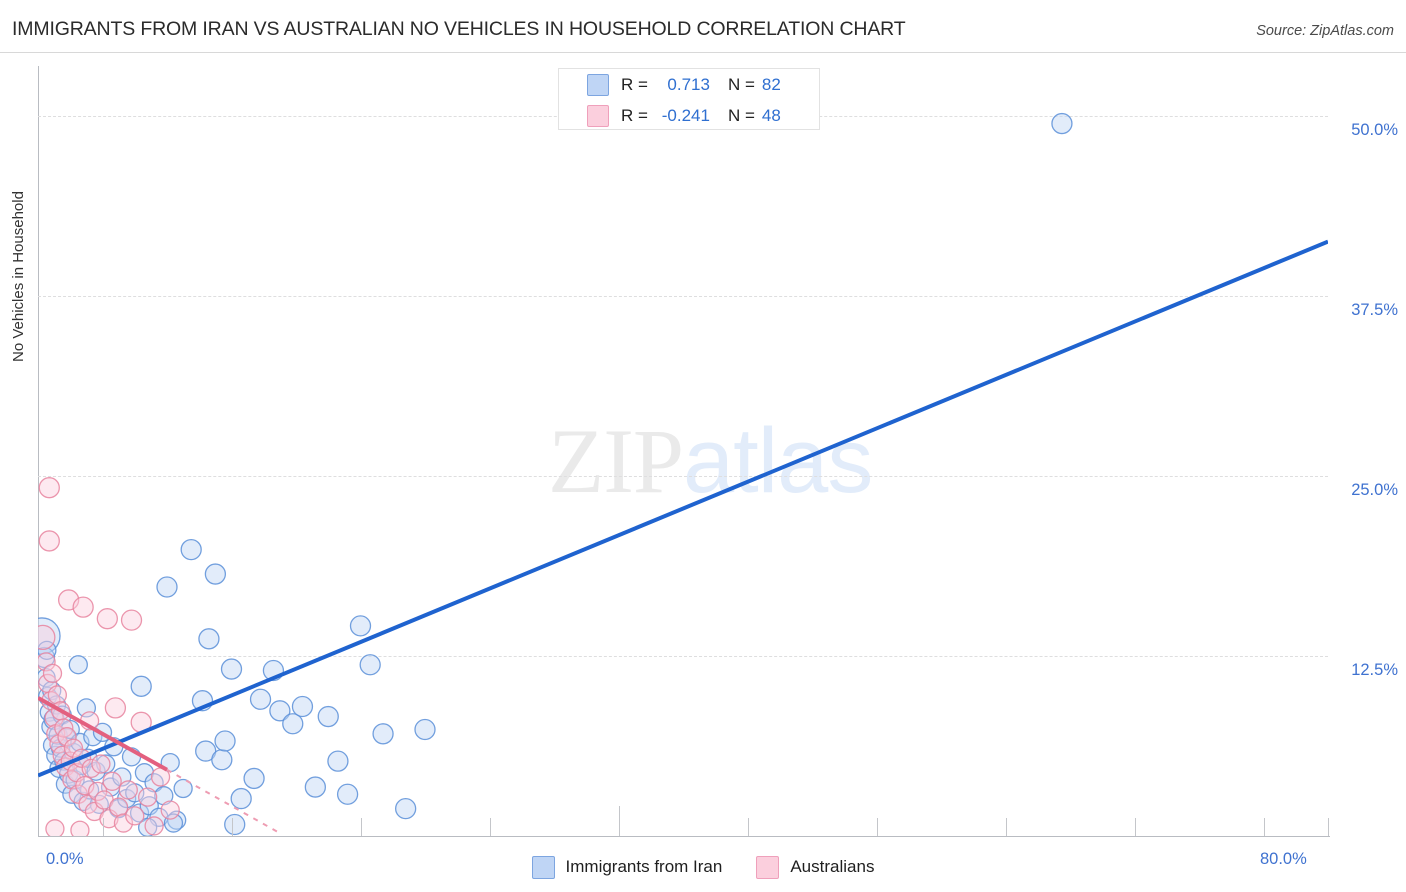 This screenshot has height=892, width=1406. I want to click on legend-swatch-blue, so click(598, 84).